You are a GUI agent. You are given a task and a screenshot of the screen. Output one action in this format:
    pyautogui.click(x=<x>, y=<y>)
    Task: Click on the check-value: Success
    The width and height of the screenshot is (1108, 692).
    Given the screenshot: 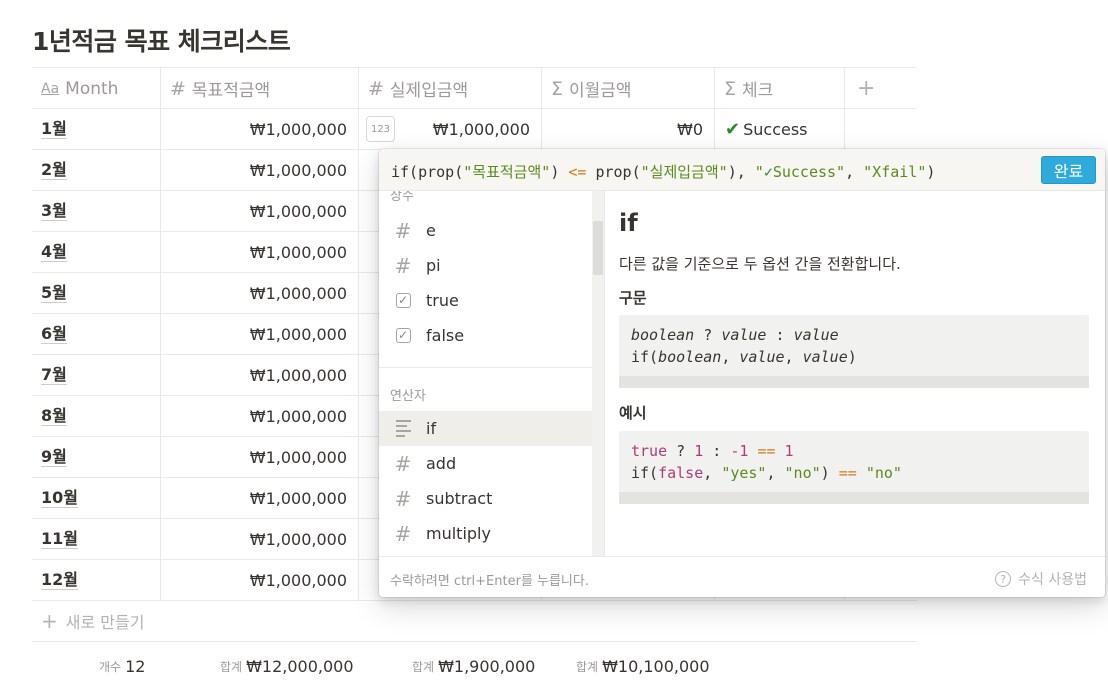 What is the action you would take?
    pyautogui.click(x=775, y=129)
    